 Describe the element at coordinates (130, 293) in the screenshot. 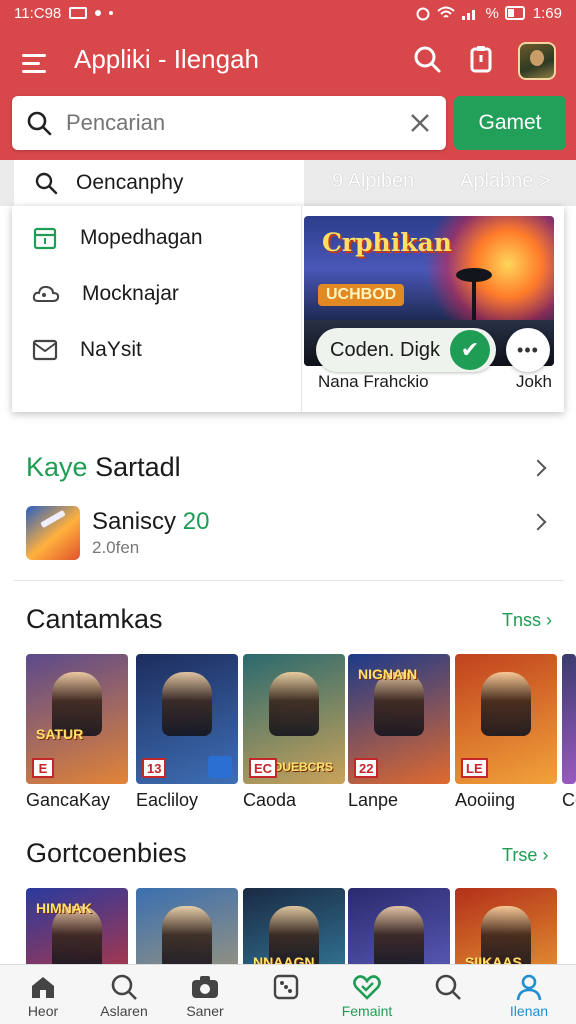

I see `dropdown-item-label: Mocknajar` at that location.